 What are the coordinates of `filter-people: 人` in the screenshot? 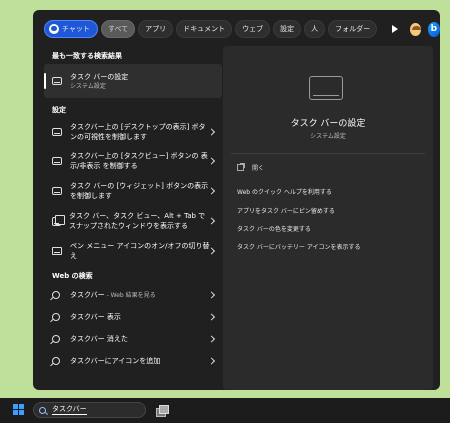 It's located at (315, 29).